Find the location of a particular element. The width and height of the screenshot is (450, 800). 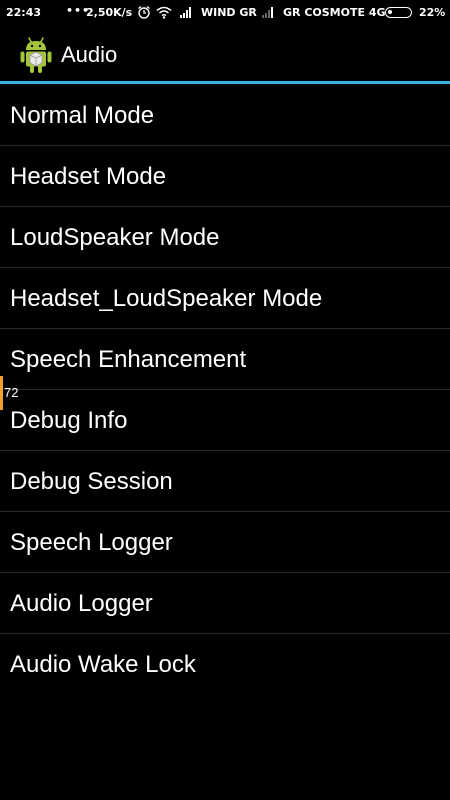

list-item-audio-logger: Audio Logger is located at coordinates (225, 603).